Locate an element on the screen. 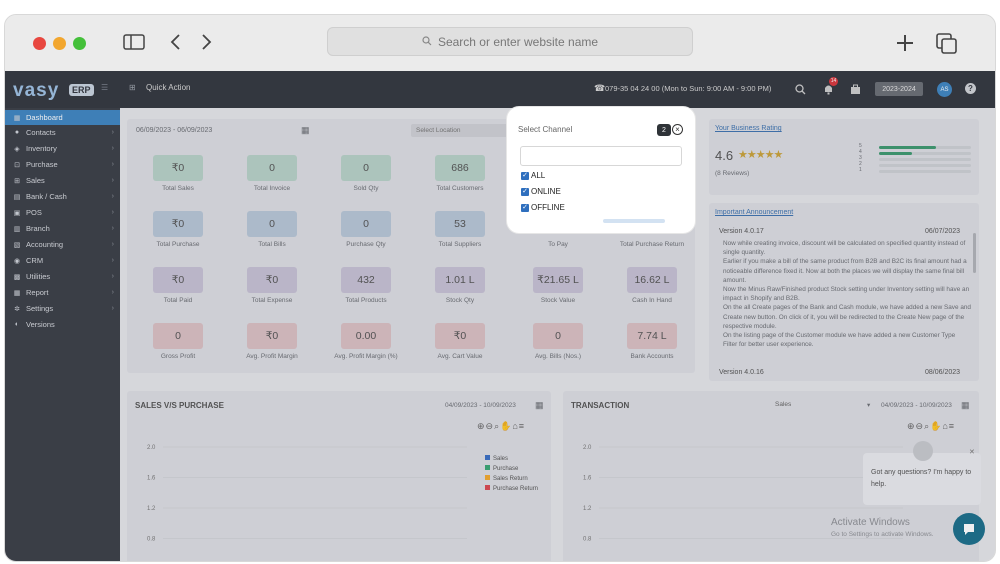  browser-toolbar: Search or enter website name is located at coordinates (500, 43).